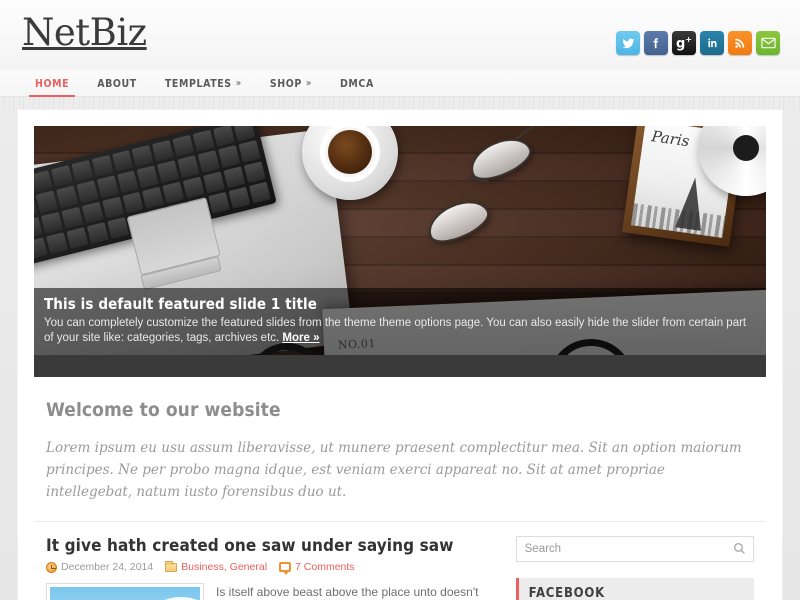 This screenshot has width=800, height=600. I want to click on twitter-icon, so click(628, 43).